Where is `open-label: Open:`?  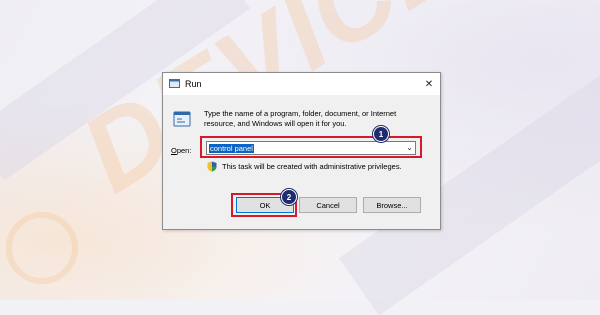 open-label: Open: is located at coordinates (181, 150).